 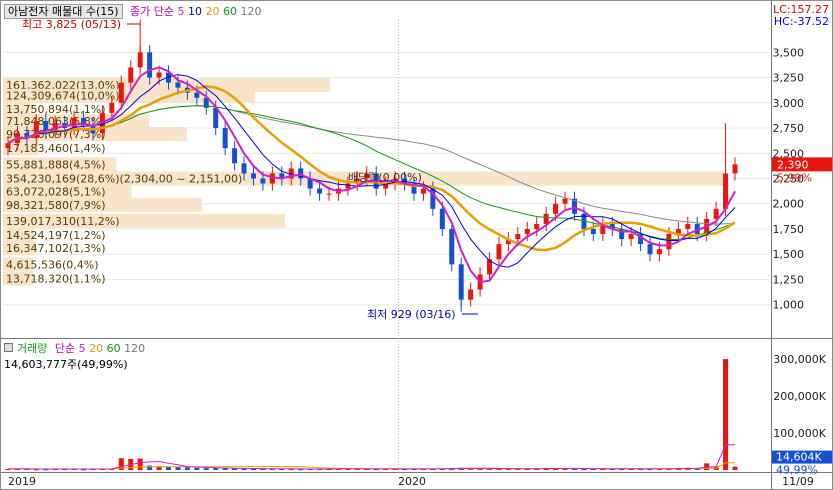 I want to click on vol-ma-20: 20, so click(x=96, y=348).